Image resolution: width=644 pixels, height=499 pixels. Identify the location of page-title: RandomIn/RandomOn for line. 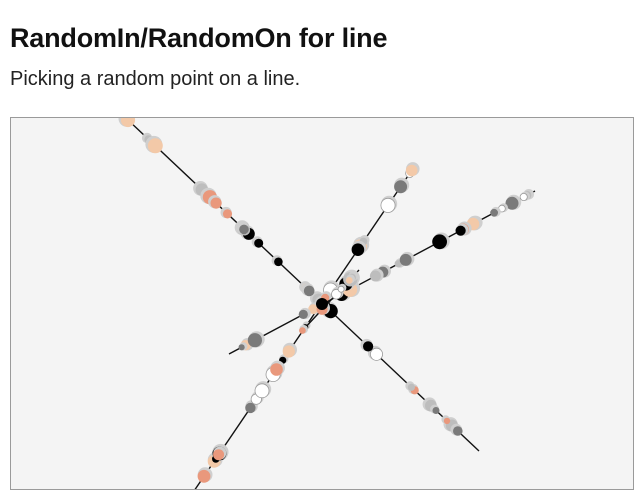
(199, 38).